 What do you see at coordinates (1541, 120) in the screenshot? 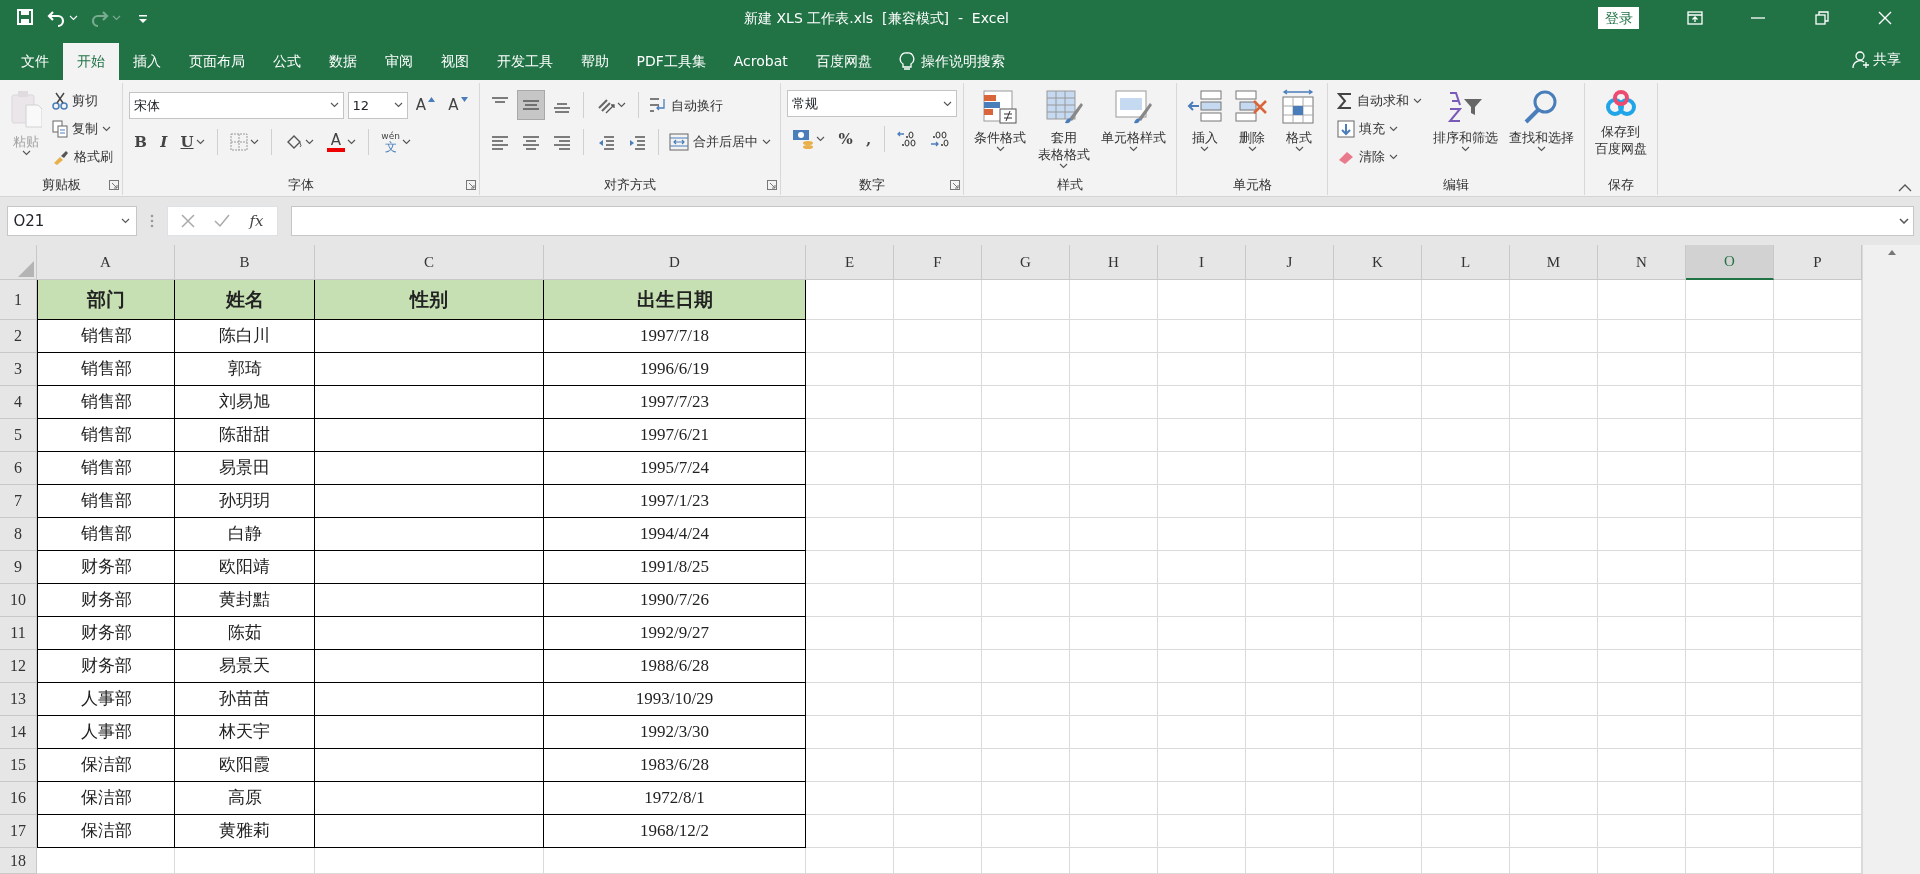
I see `ribbon-button: 查找和选择` at bounding box center [1541, 120].